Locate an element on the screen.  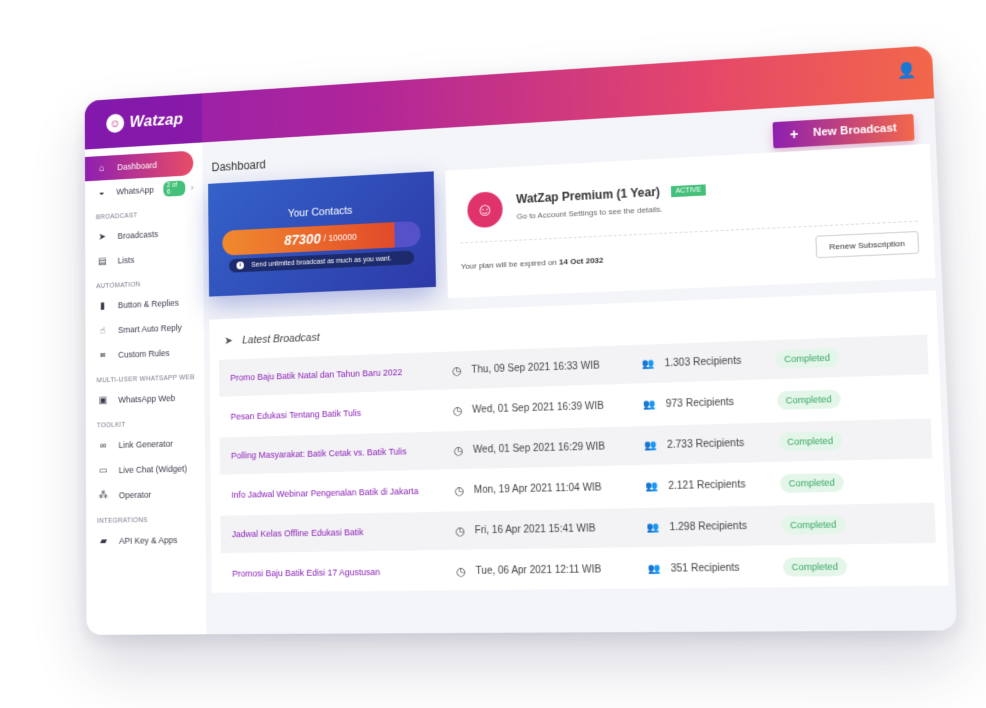
home-icon: ⌂ is located at coordinates (102, 168).